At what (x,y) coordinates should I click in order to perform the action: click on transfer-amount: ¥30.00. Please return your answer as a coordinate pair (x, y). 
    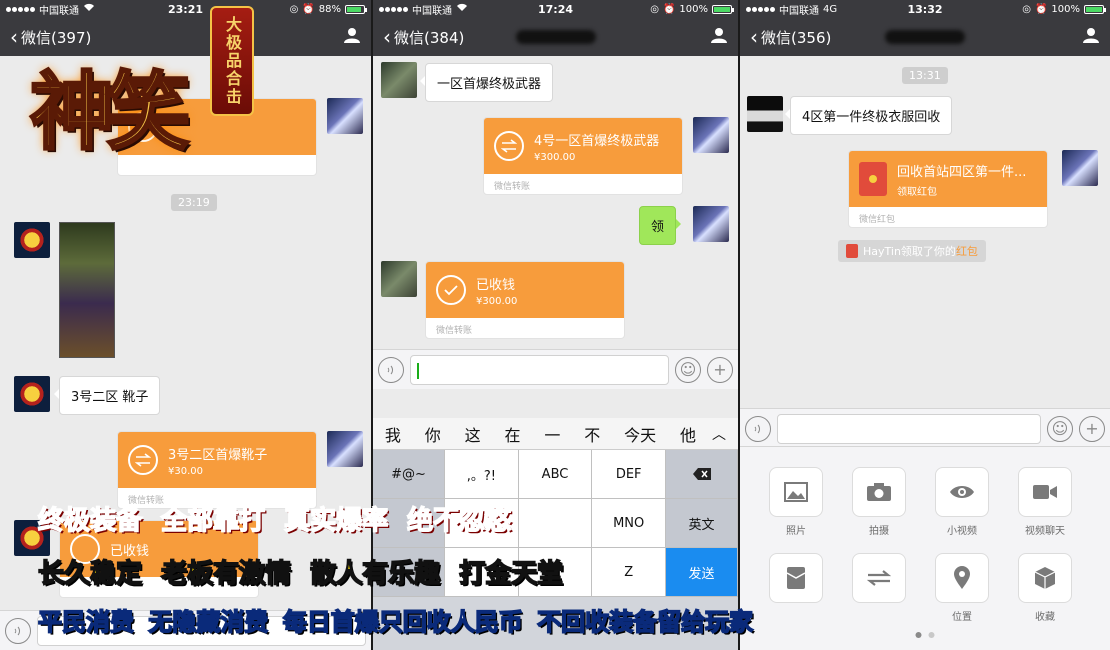
    Looking at the image, I should click on (185, 471).